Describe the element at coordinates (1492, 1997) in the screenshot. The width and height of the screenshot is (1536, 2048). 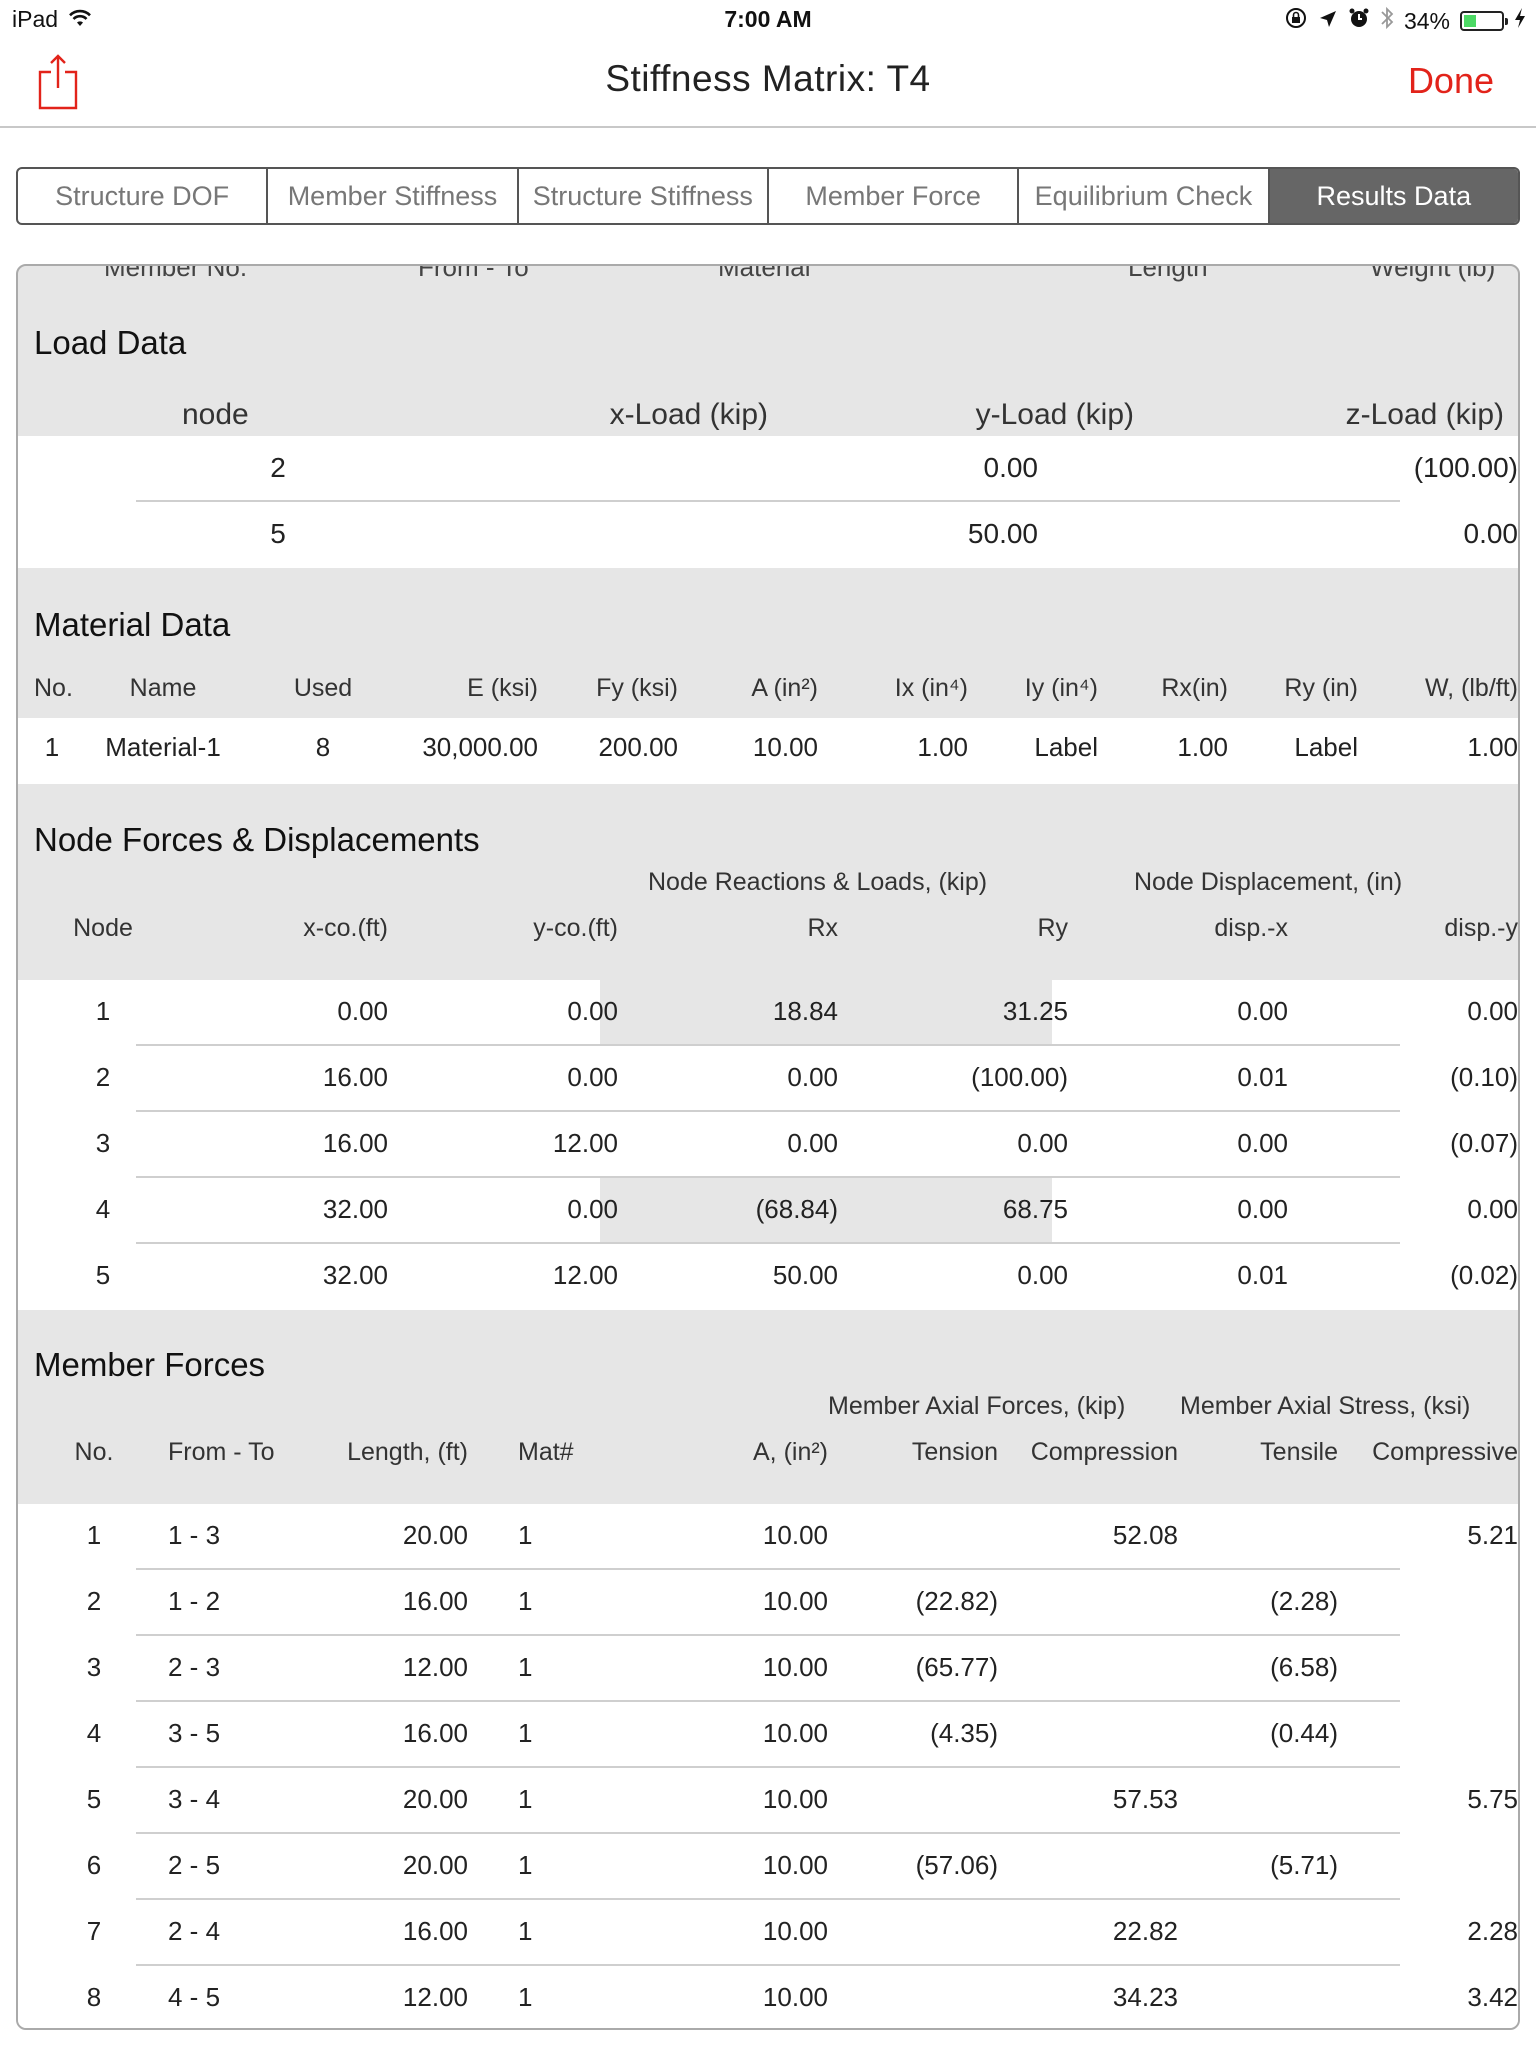
I see `member-cell: 3.42` at that location.